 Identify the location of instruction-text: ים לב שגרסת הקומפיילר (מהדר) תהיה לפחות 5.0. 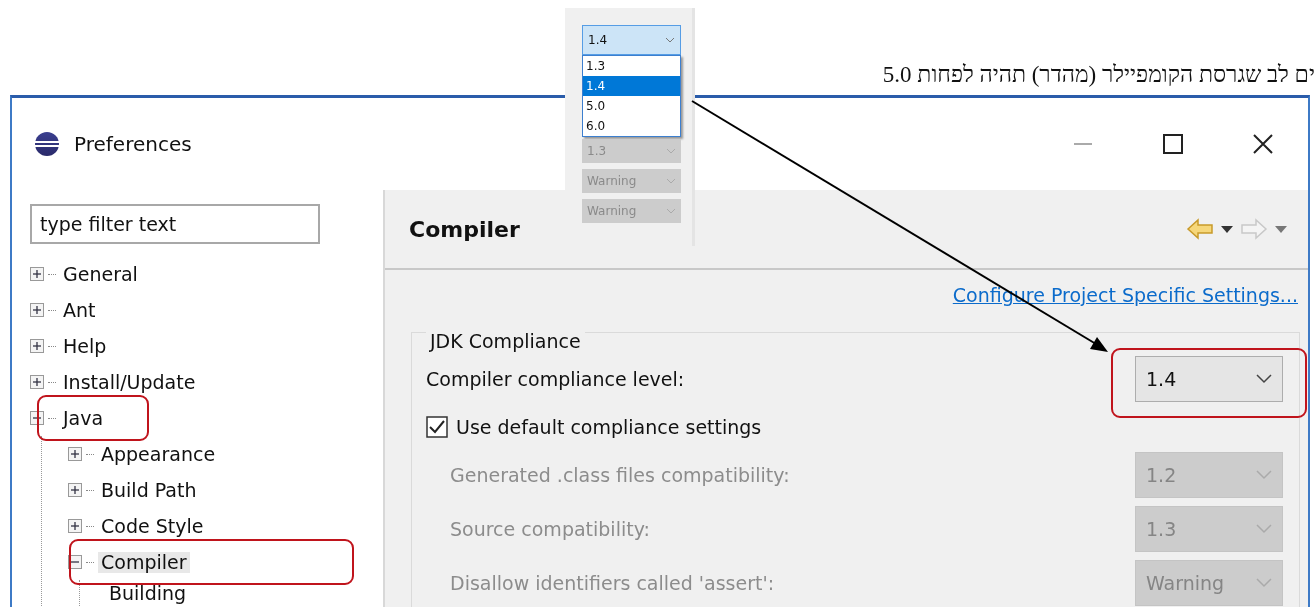
(1098, 75).